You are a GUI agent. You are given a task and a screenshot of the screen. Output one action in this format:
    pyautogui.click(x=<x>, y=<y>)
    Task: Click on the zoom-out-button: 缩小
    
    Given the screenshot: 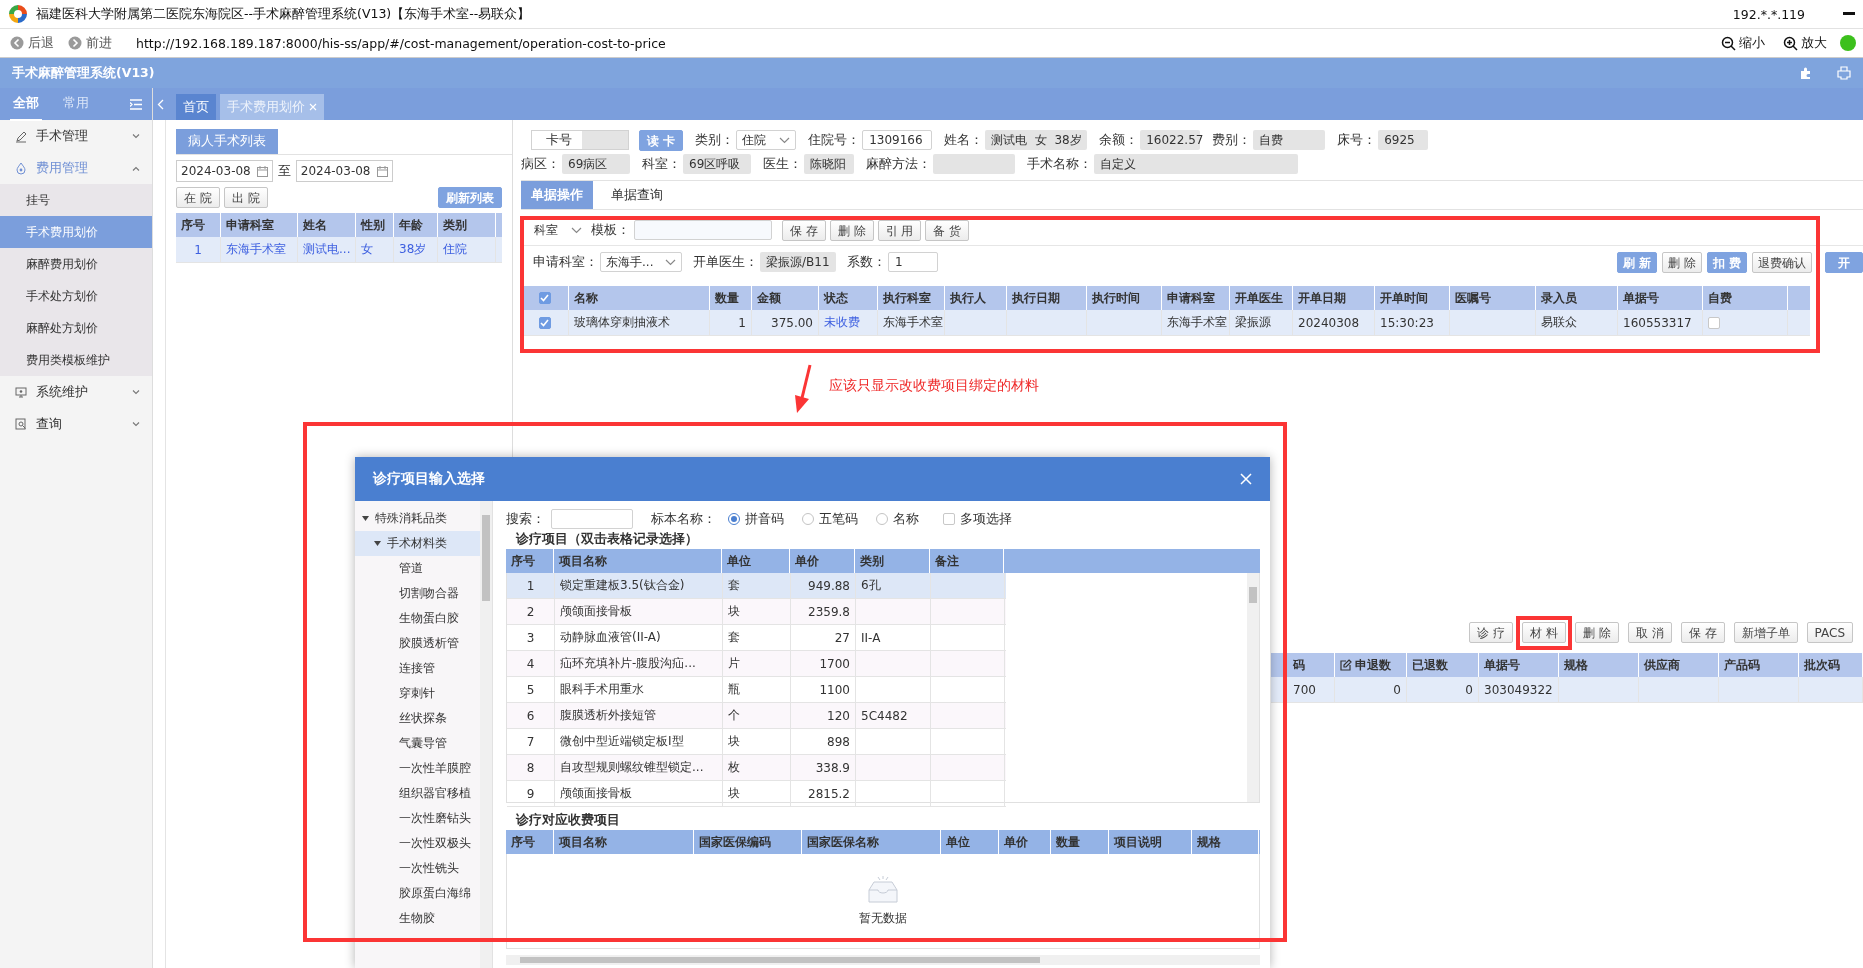 What is the action you would take?
    pyautogui.click(x=1743, y=43)
    